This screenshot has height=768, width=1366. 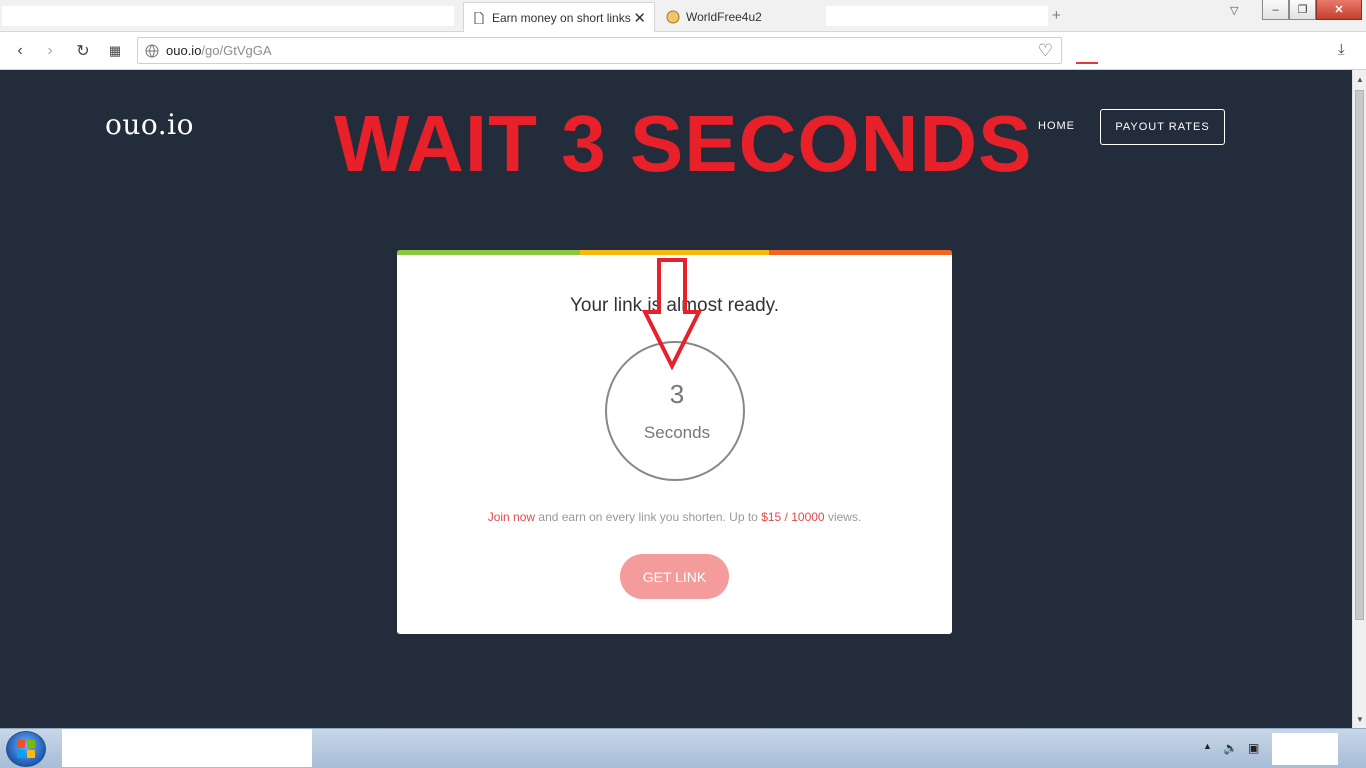 What do you see at coordinates (1234, 10) in the screenshot?
I see `tab-menu-icon: ▽` at bounding box center [1234, 10].